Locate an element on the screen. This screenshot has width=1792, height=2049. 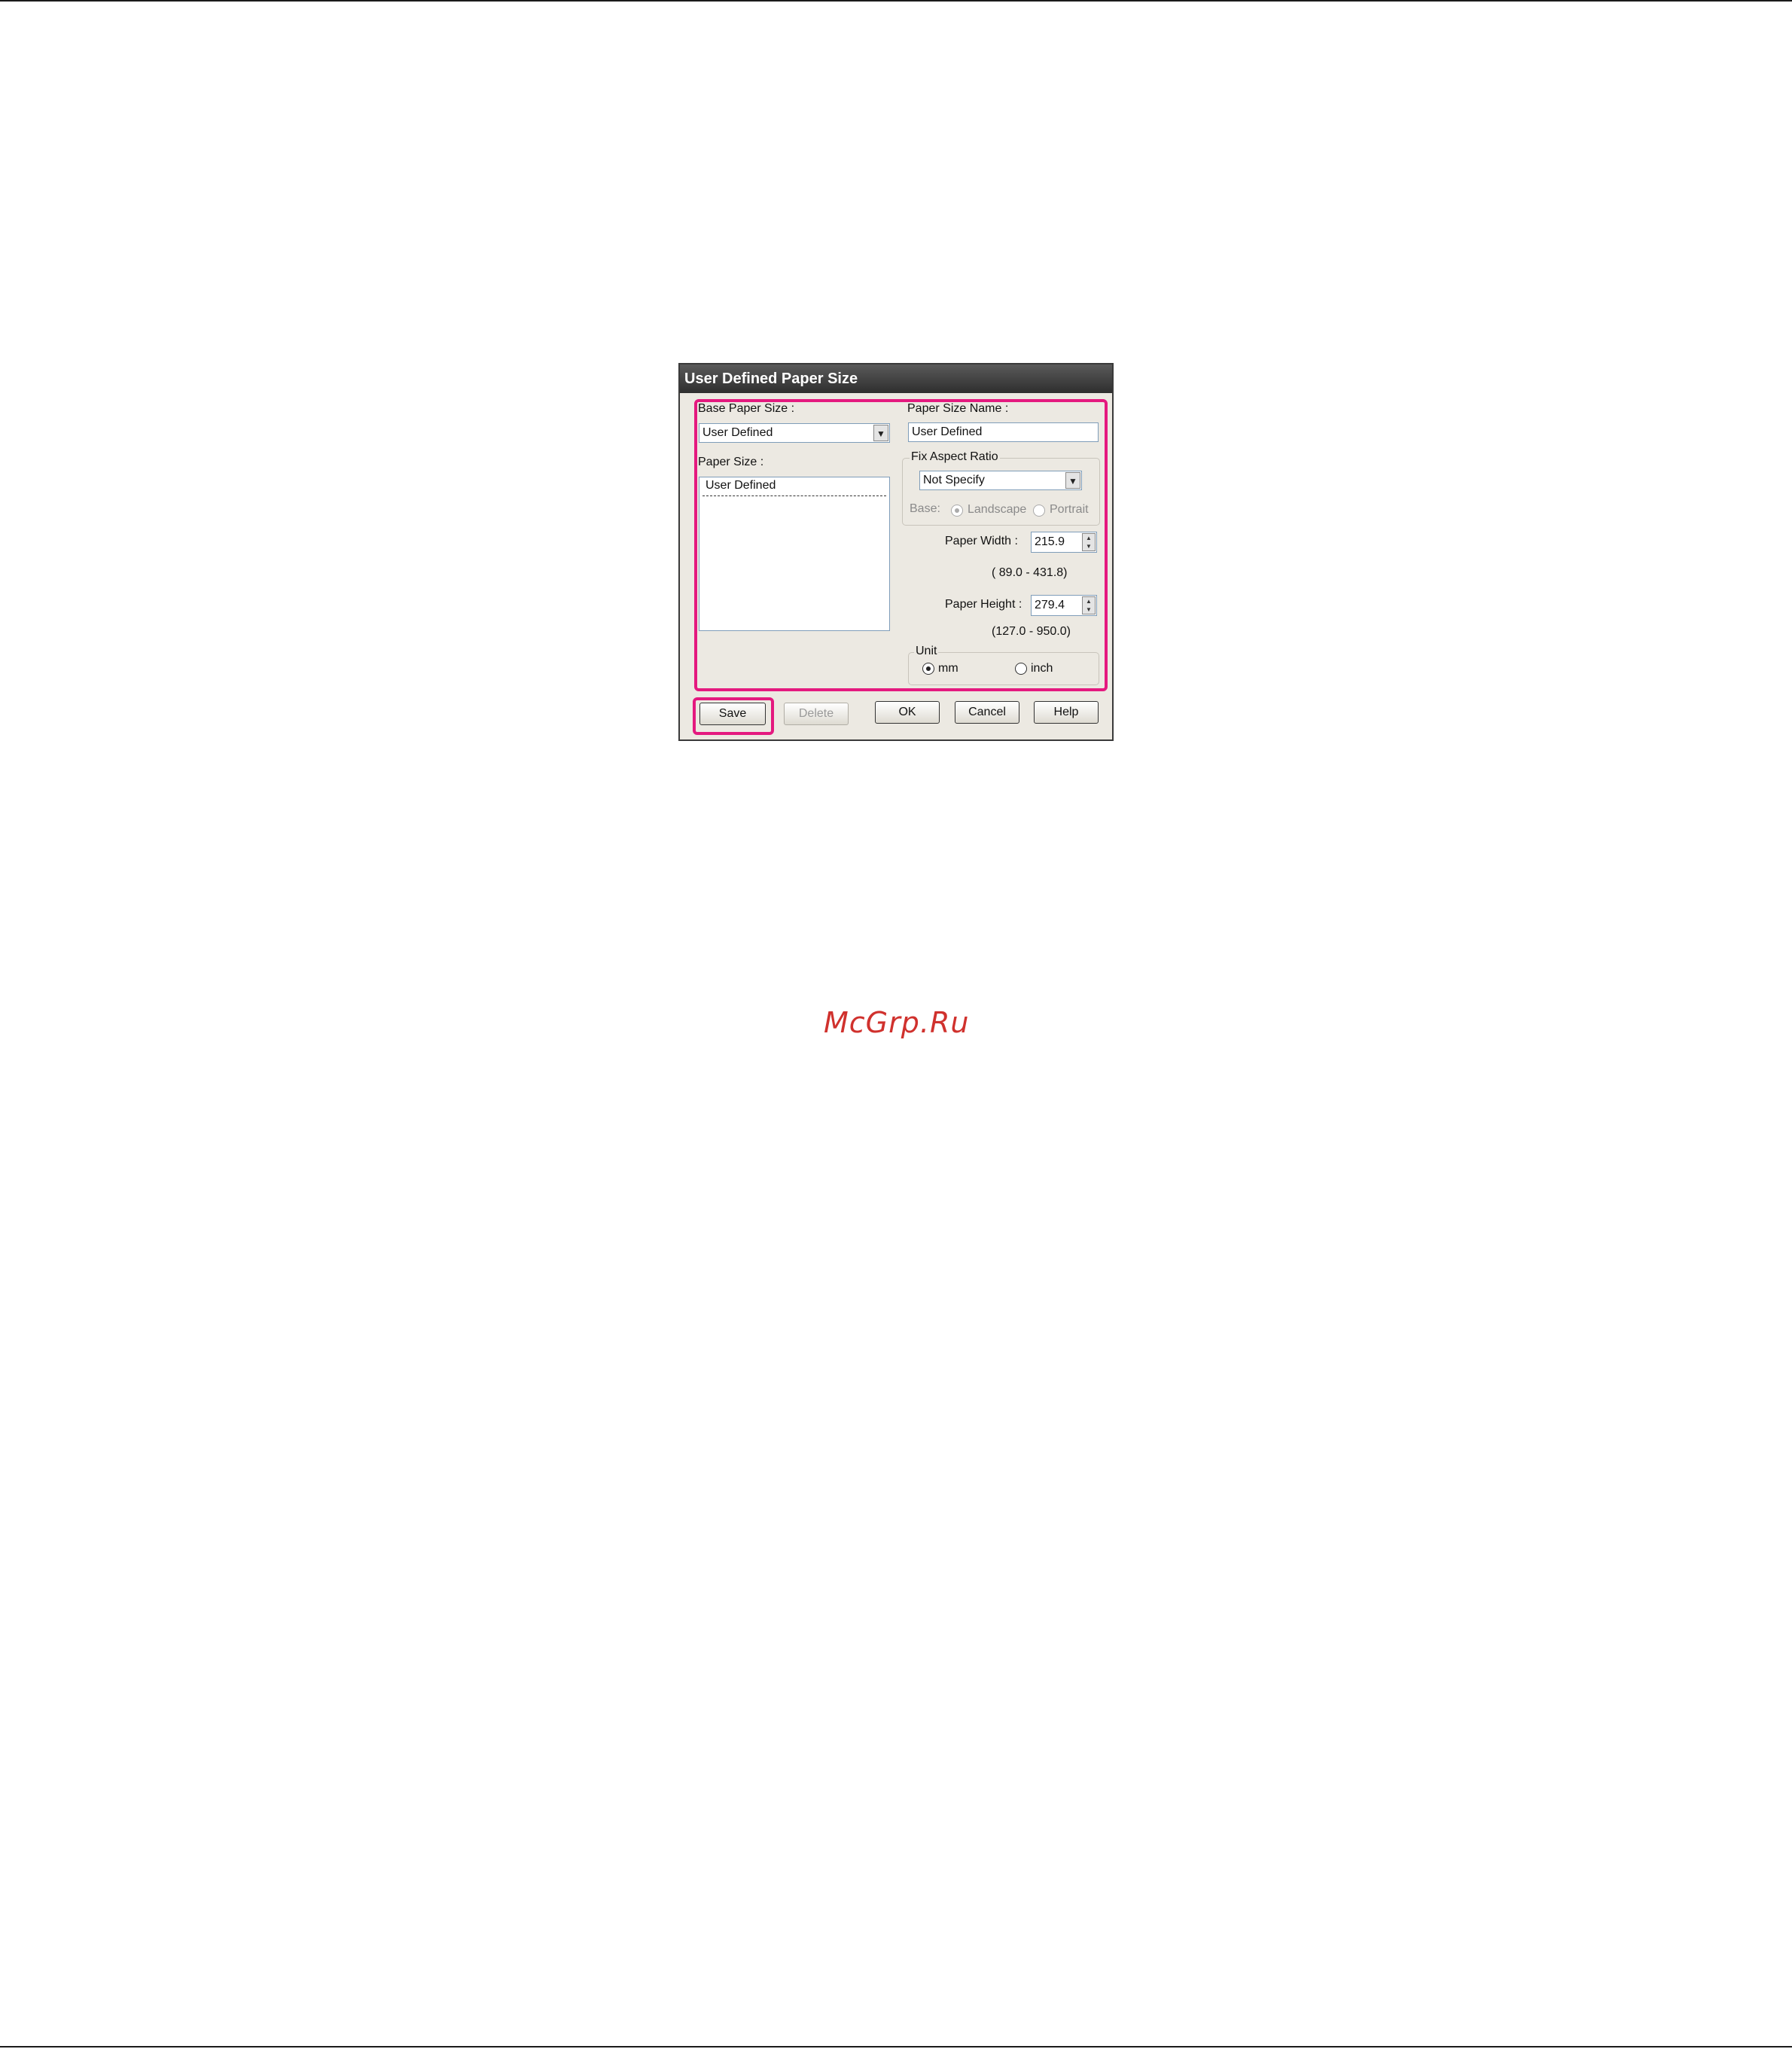
help-button: Help is located at coordinates (1066, 712).